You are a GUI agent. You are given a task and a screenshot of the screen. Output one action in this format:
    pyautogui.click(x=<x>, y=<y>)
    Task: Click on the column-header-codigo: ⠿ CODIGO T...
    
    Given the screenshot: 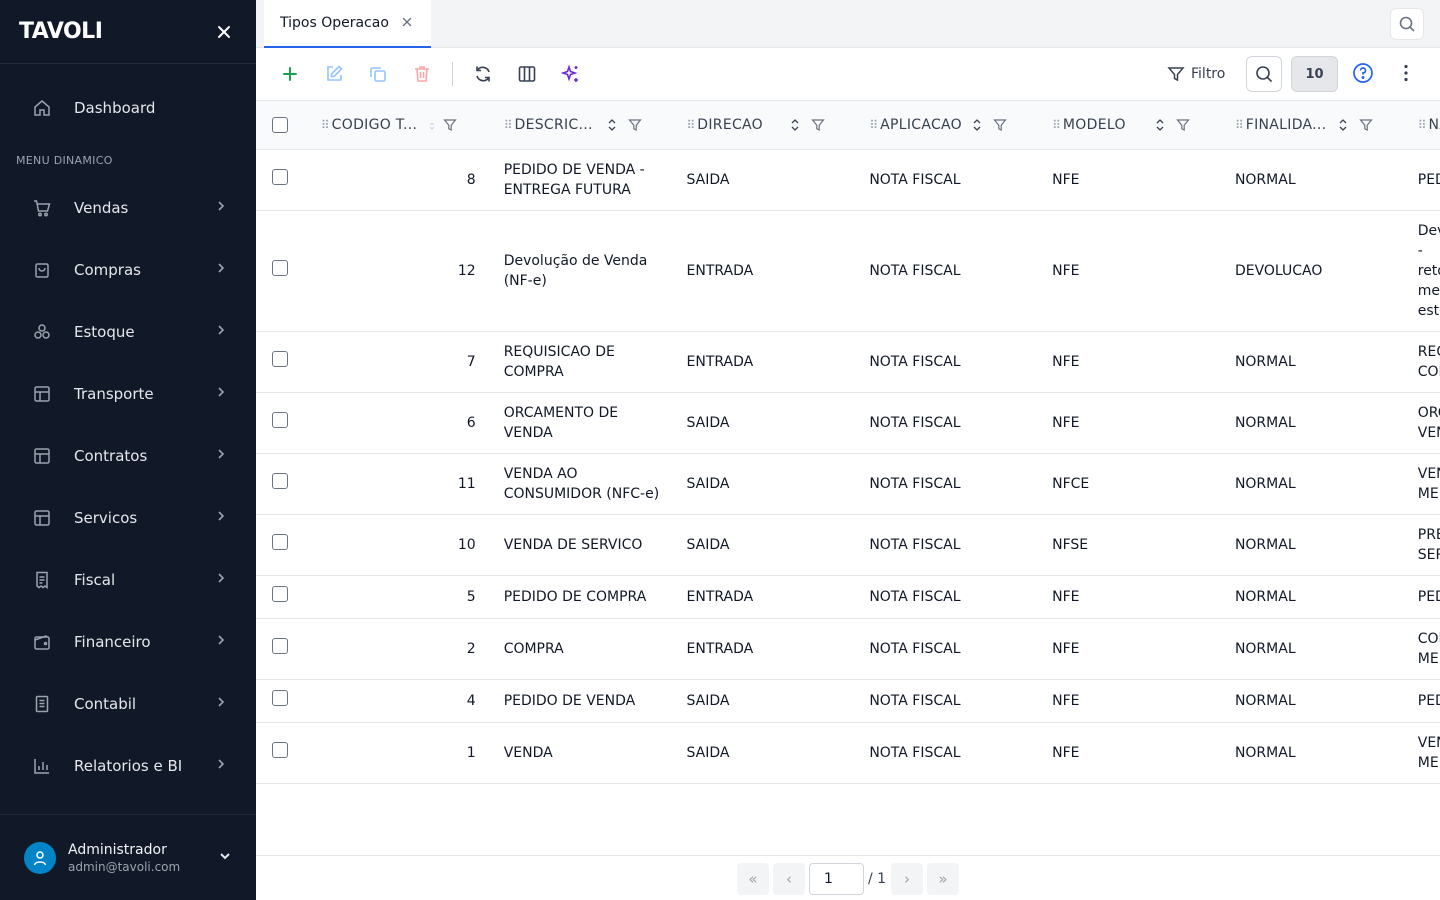 What is the action you would take?
    pyautogui.click(x=404, y=125)
    